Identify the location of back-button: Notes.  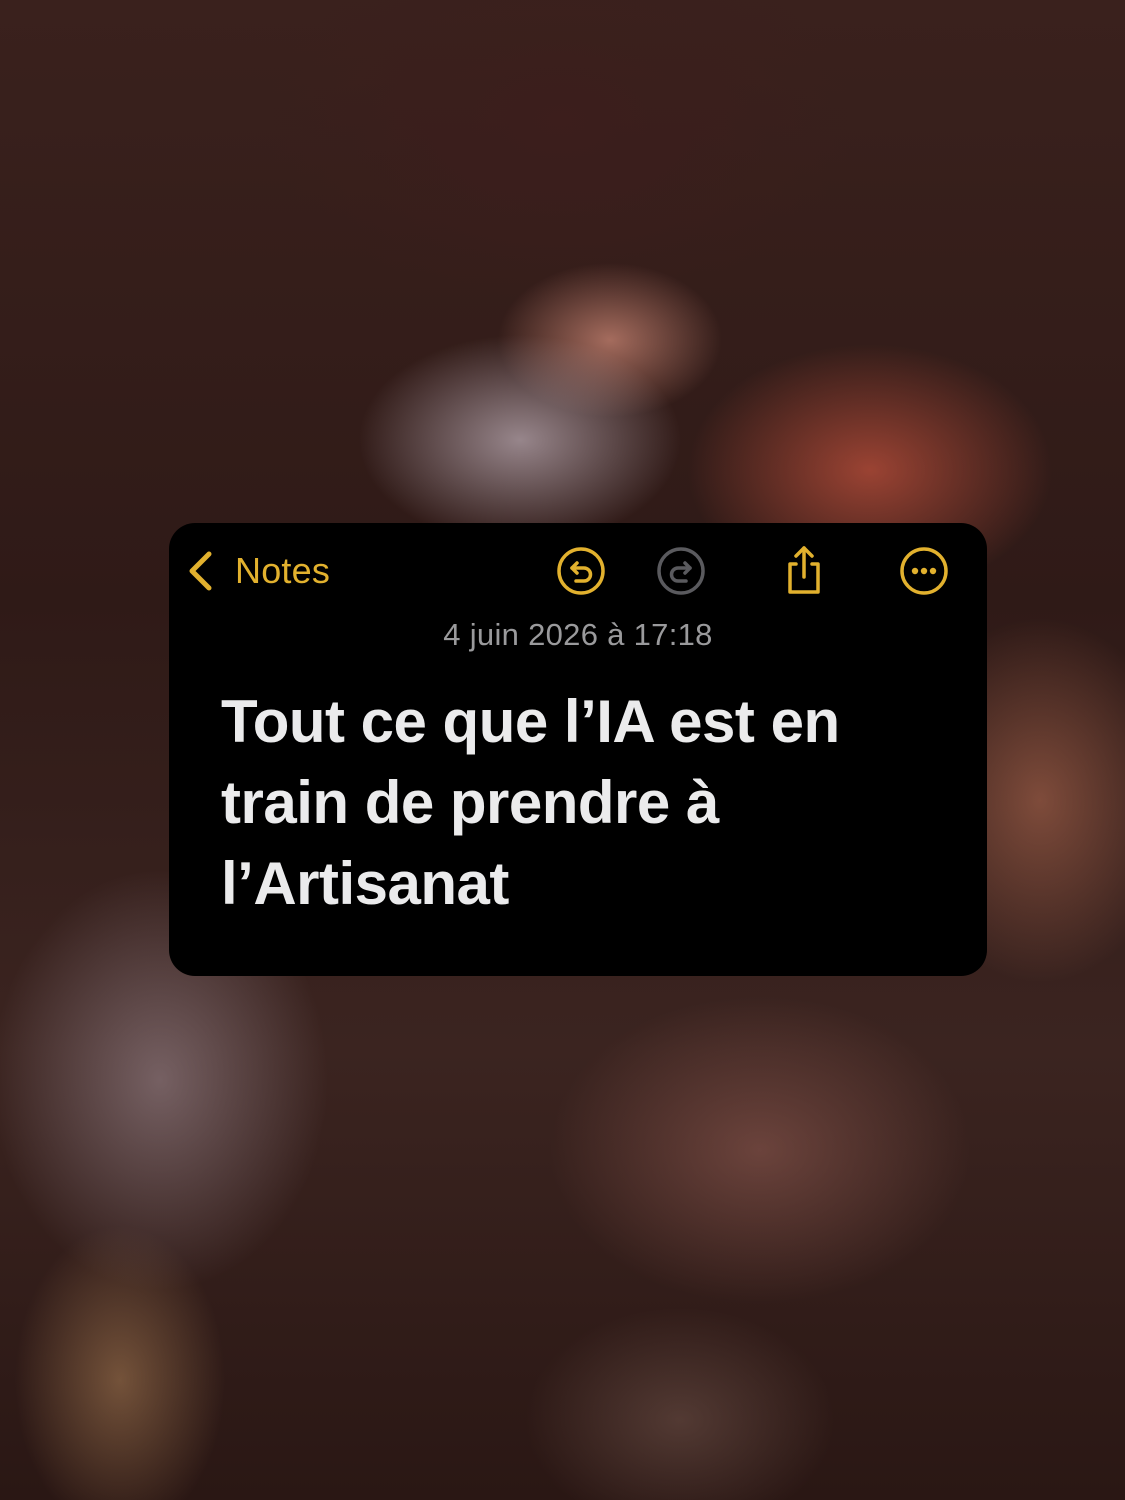
(257, 571).